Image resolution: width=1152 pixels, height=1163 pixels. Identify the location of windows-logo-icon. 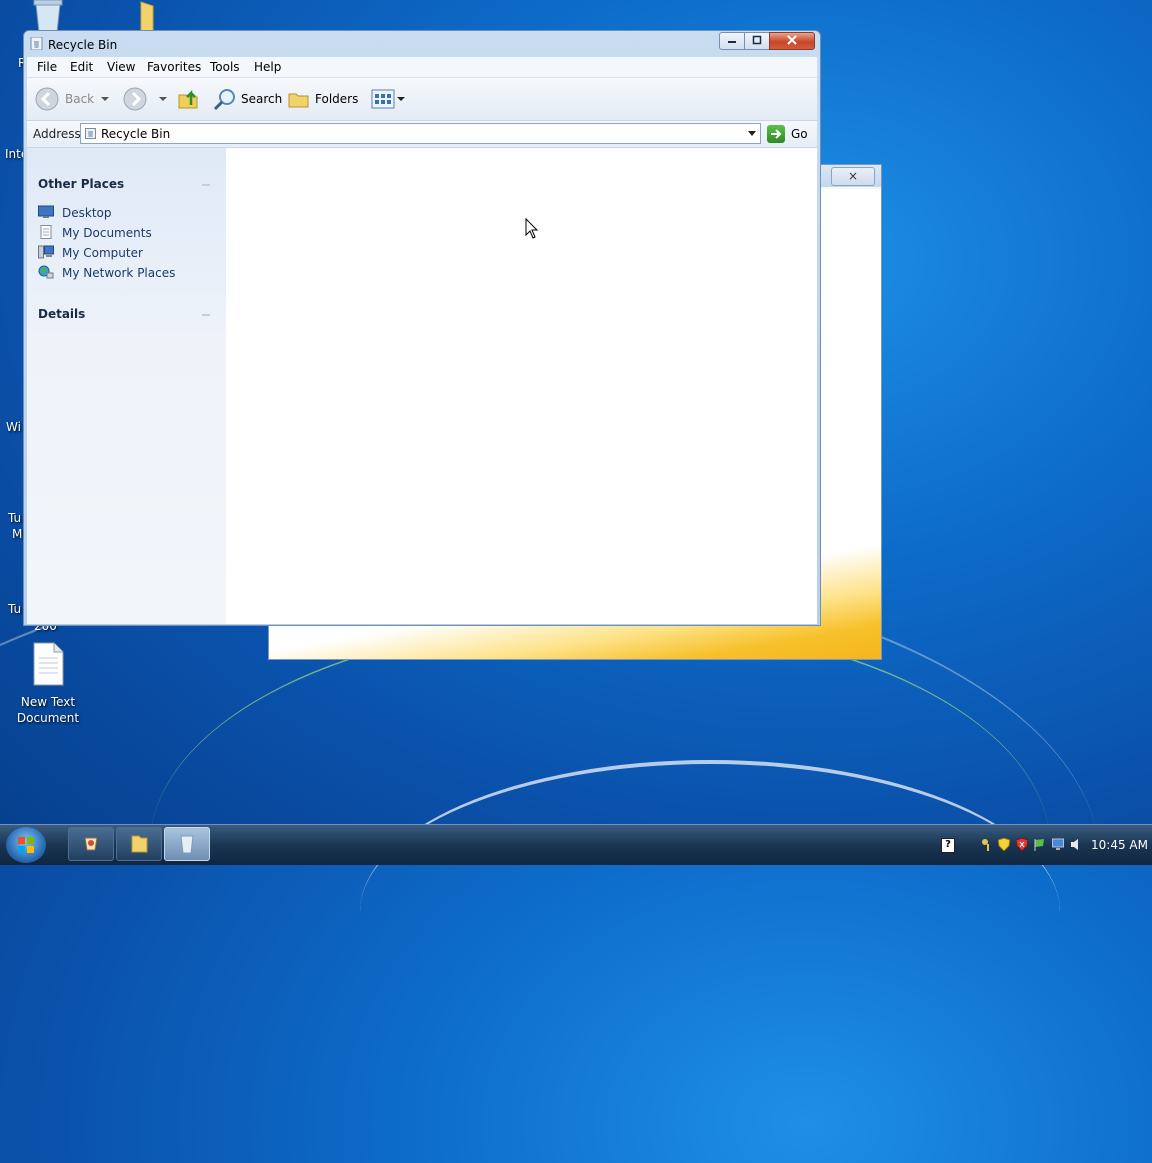
(26, 845).